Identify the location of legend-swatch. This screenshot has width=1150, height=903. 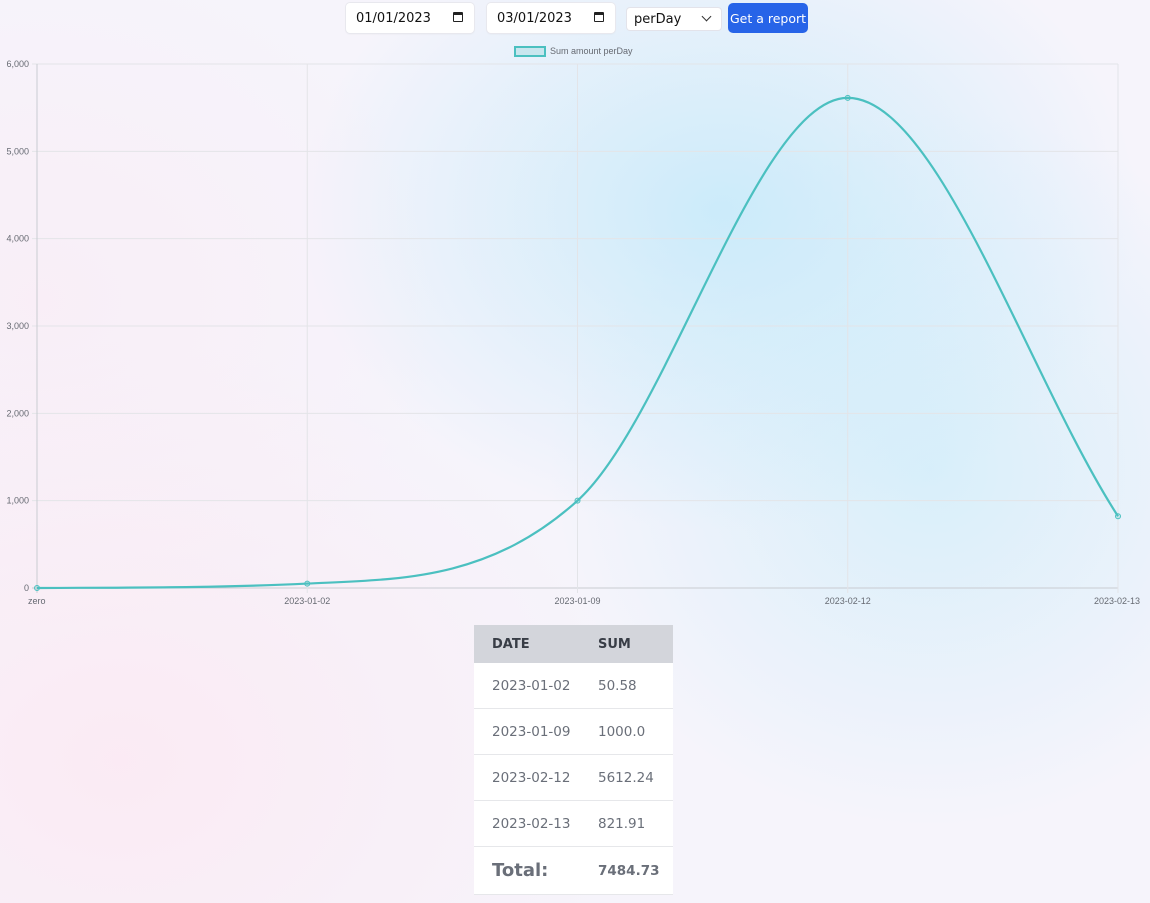
(530, 51).